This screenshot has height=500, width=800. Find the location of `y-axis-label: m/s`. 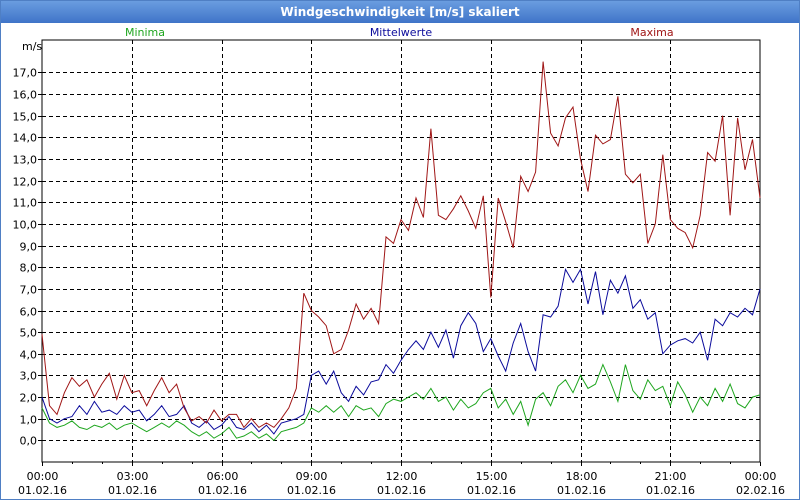

y-axis-label: m/s is located at coordinates (32, 46).